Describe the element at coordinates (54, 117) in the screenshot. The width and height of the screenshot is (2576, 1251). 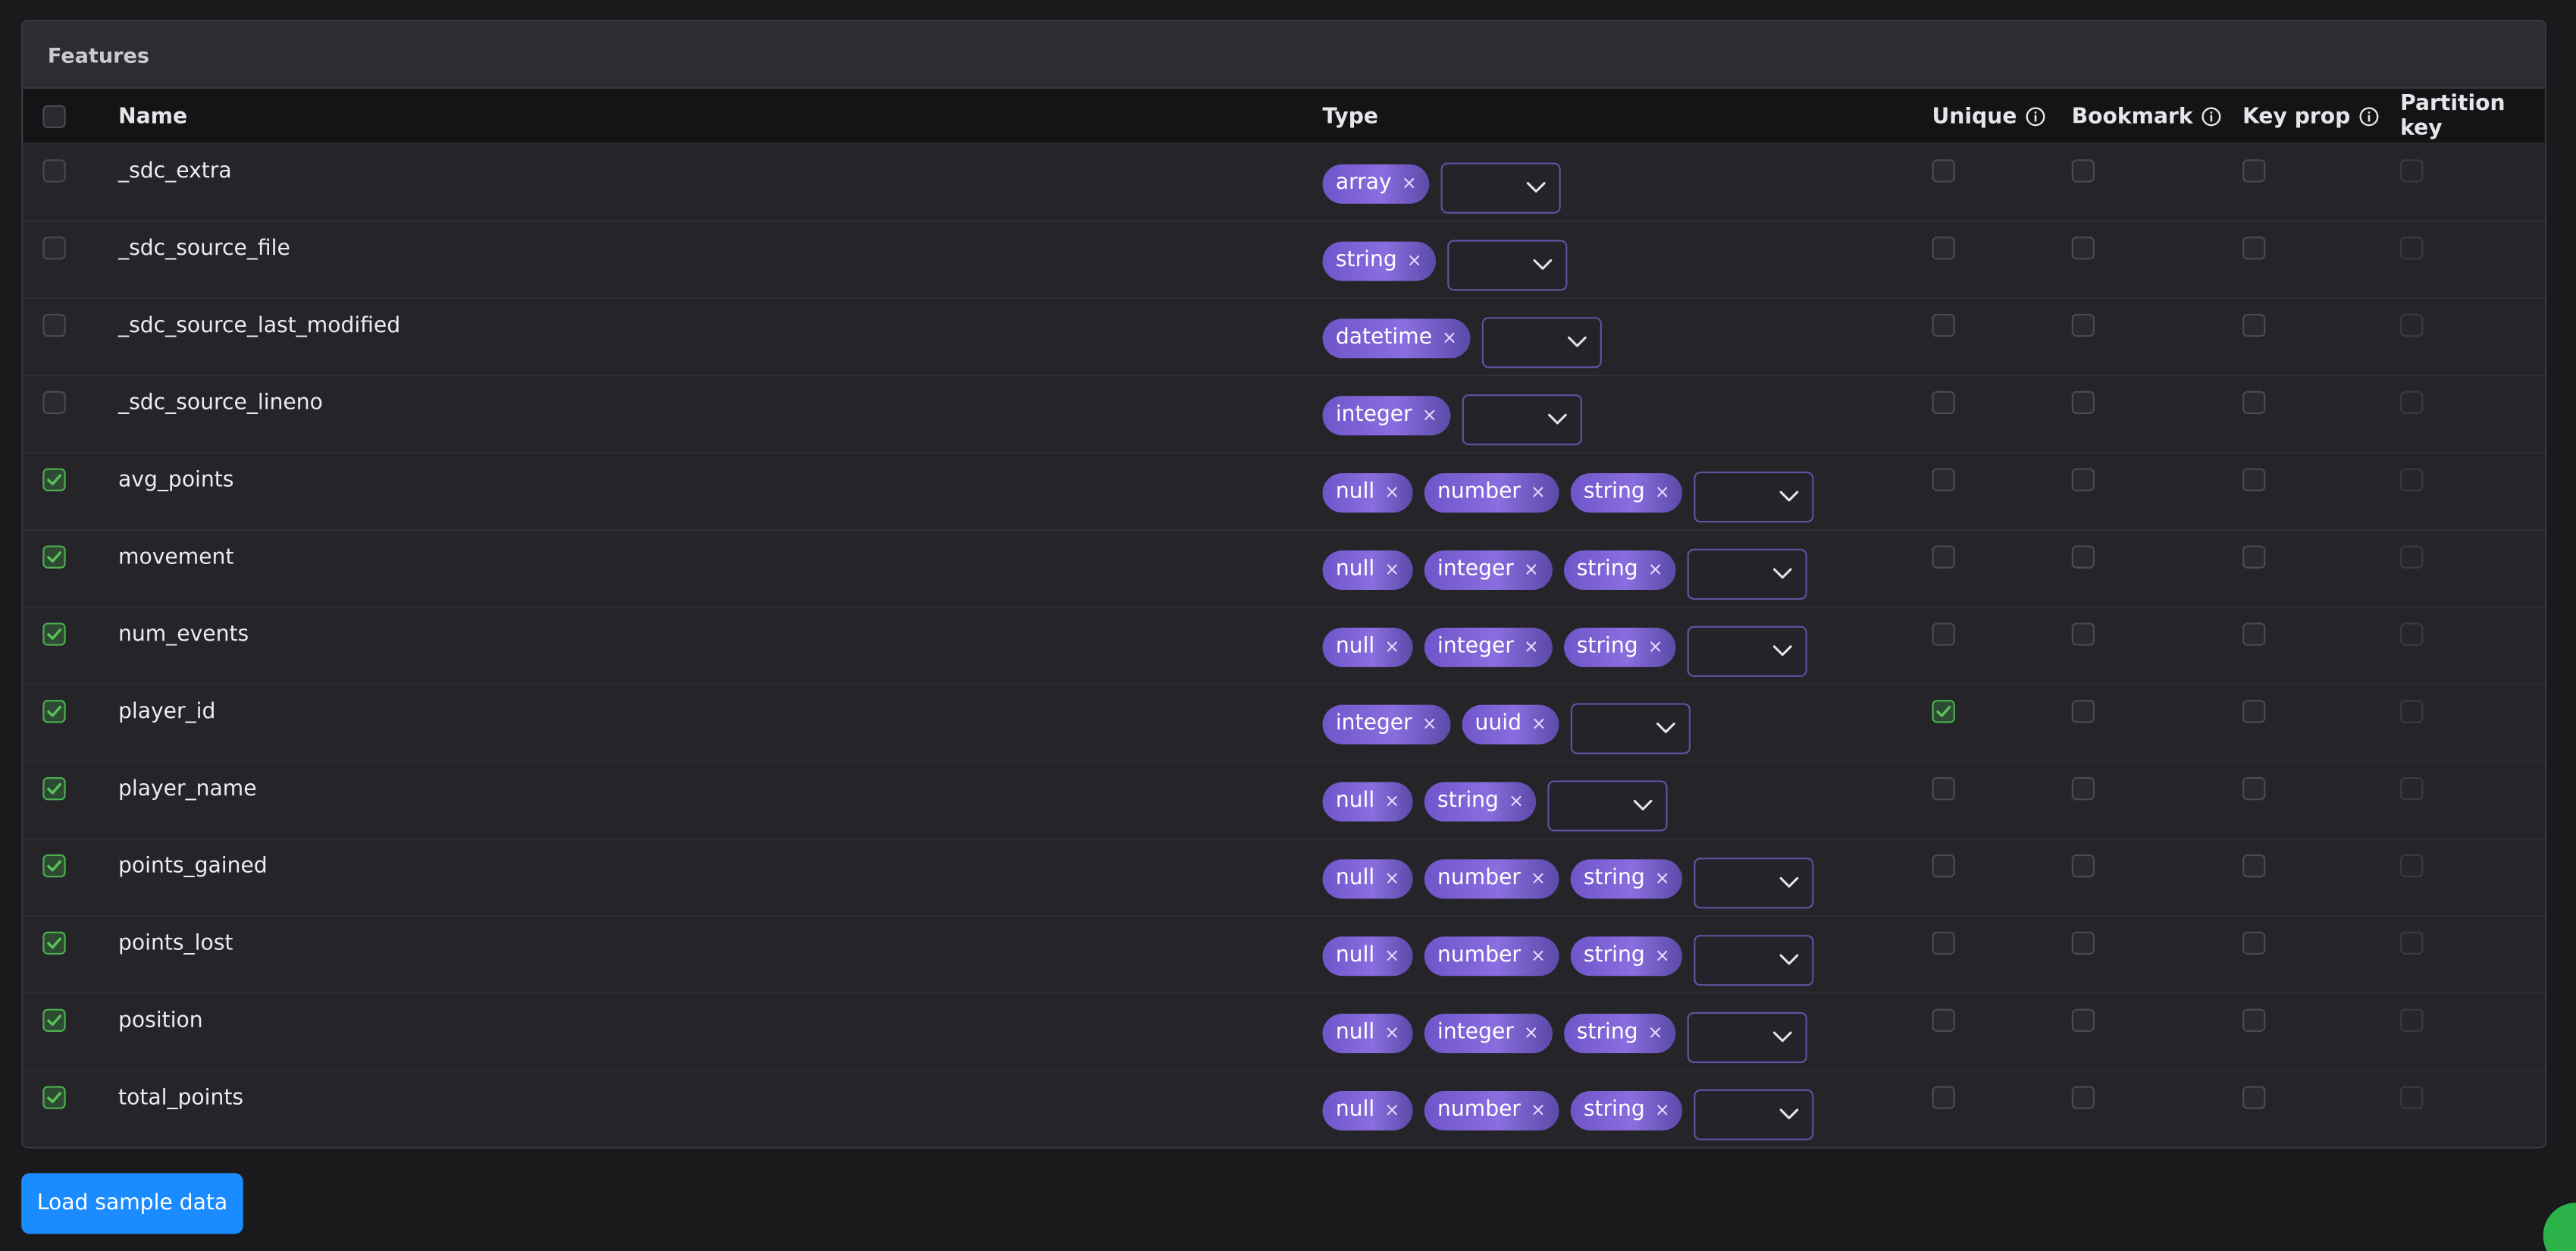
I see `select-all-checkbox` at that location.